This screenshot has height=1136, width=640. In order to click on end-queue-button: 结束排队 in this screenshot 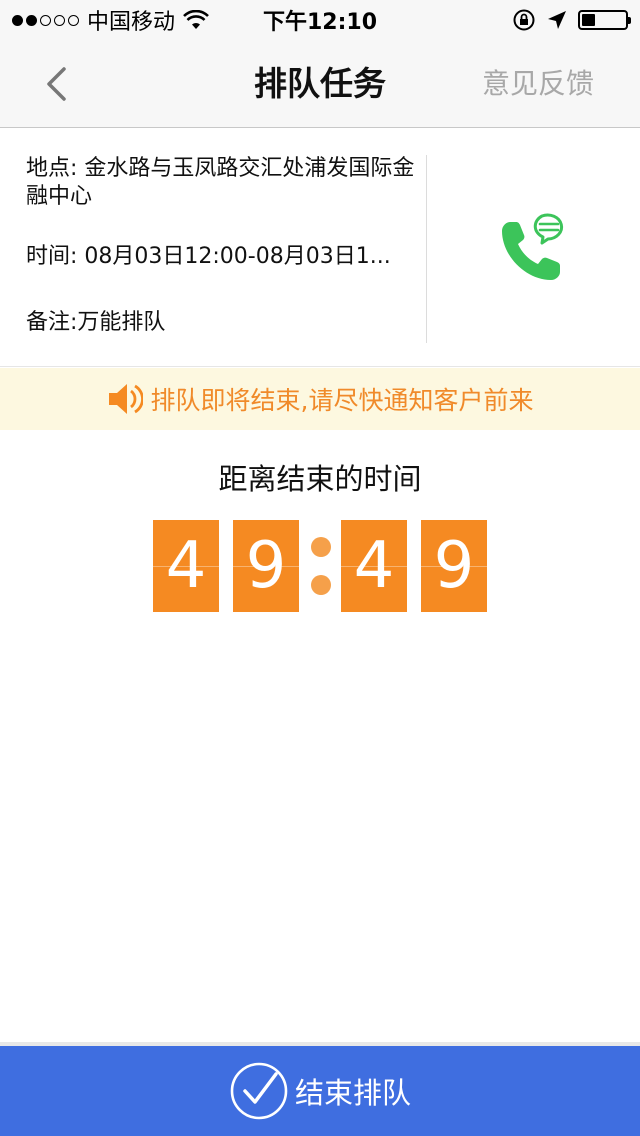, I will do `click(320, 1091)`.